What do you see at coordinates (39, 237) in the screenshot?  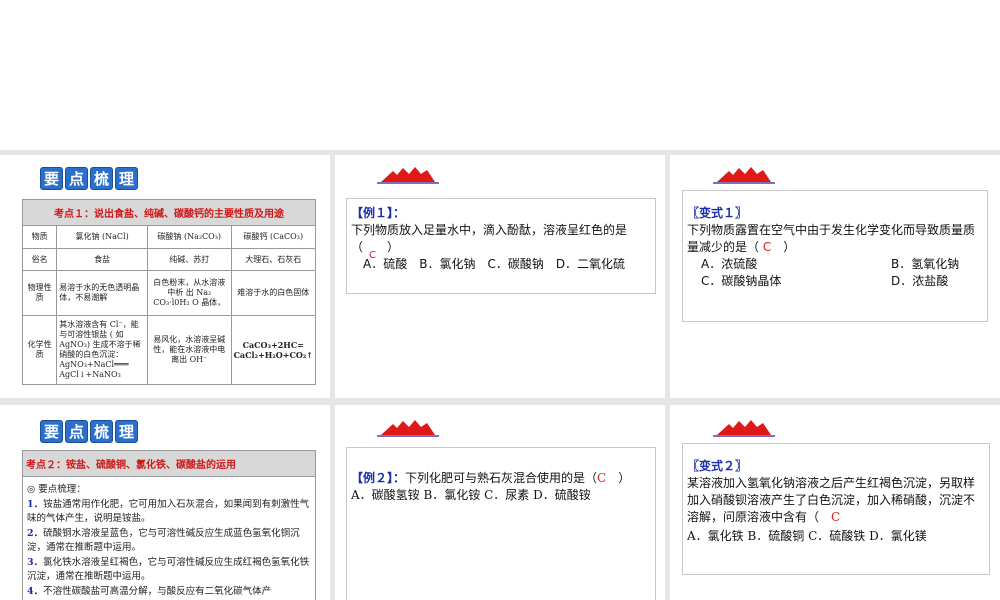 I see `table-cell: 物质` at bounding box center [39, 237].